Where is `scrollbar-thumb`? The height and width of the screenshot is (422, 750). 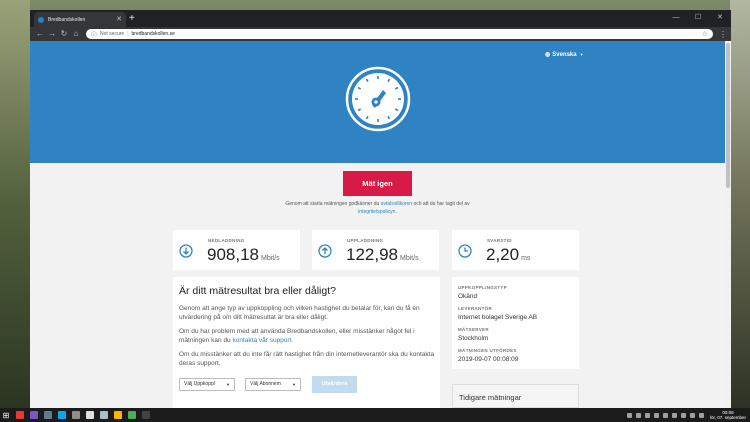 scrollbar-thumb is located at coordinates (728, 115).